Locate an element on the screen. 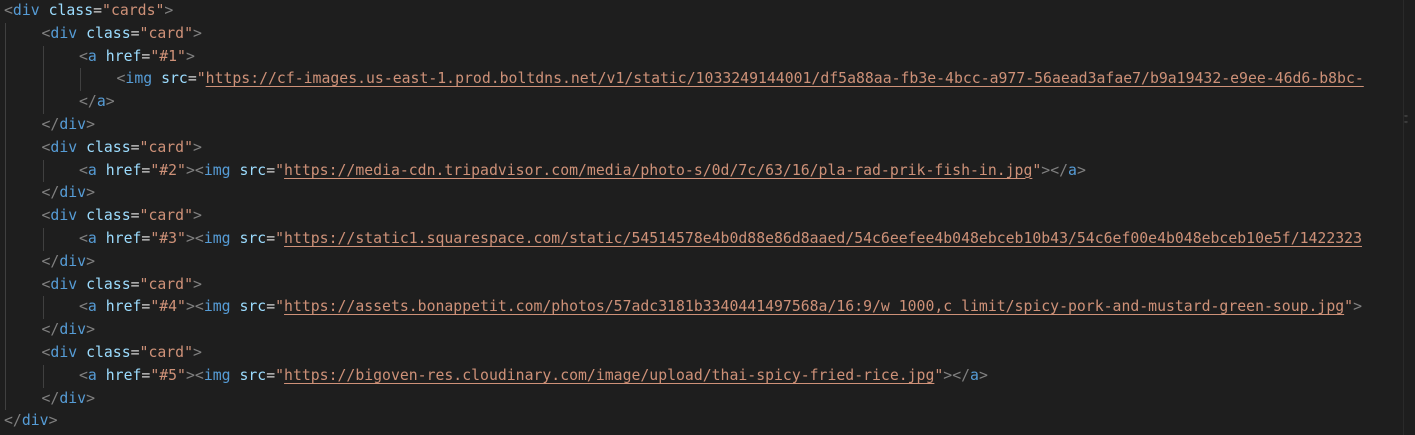  attribute-value: "#3" is located at coordinates (168, 238).